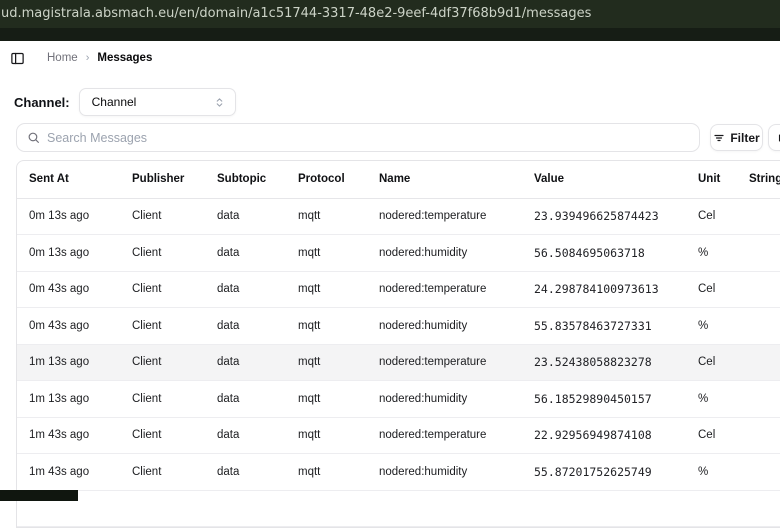 The height and width of the screenshot is (528, 780). I want to click on search-box, so click(358, 137).